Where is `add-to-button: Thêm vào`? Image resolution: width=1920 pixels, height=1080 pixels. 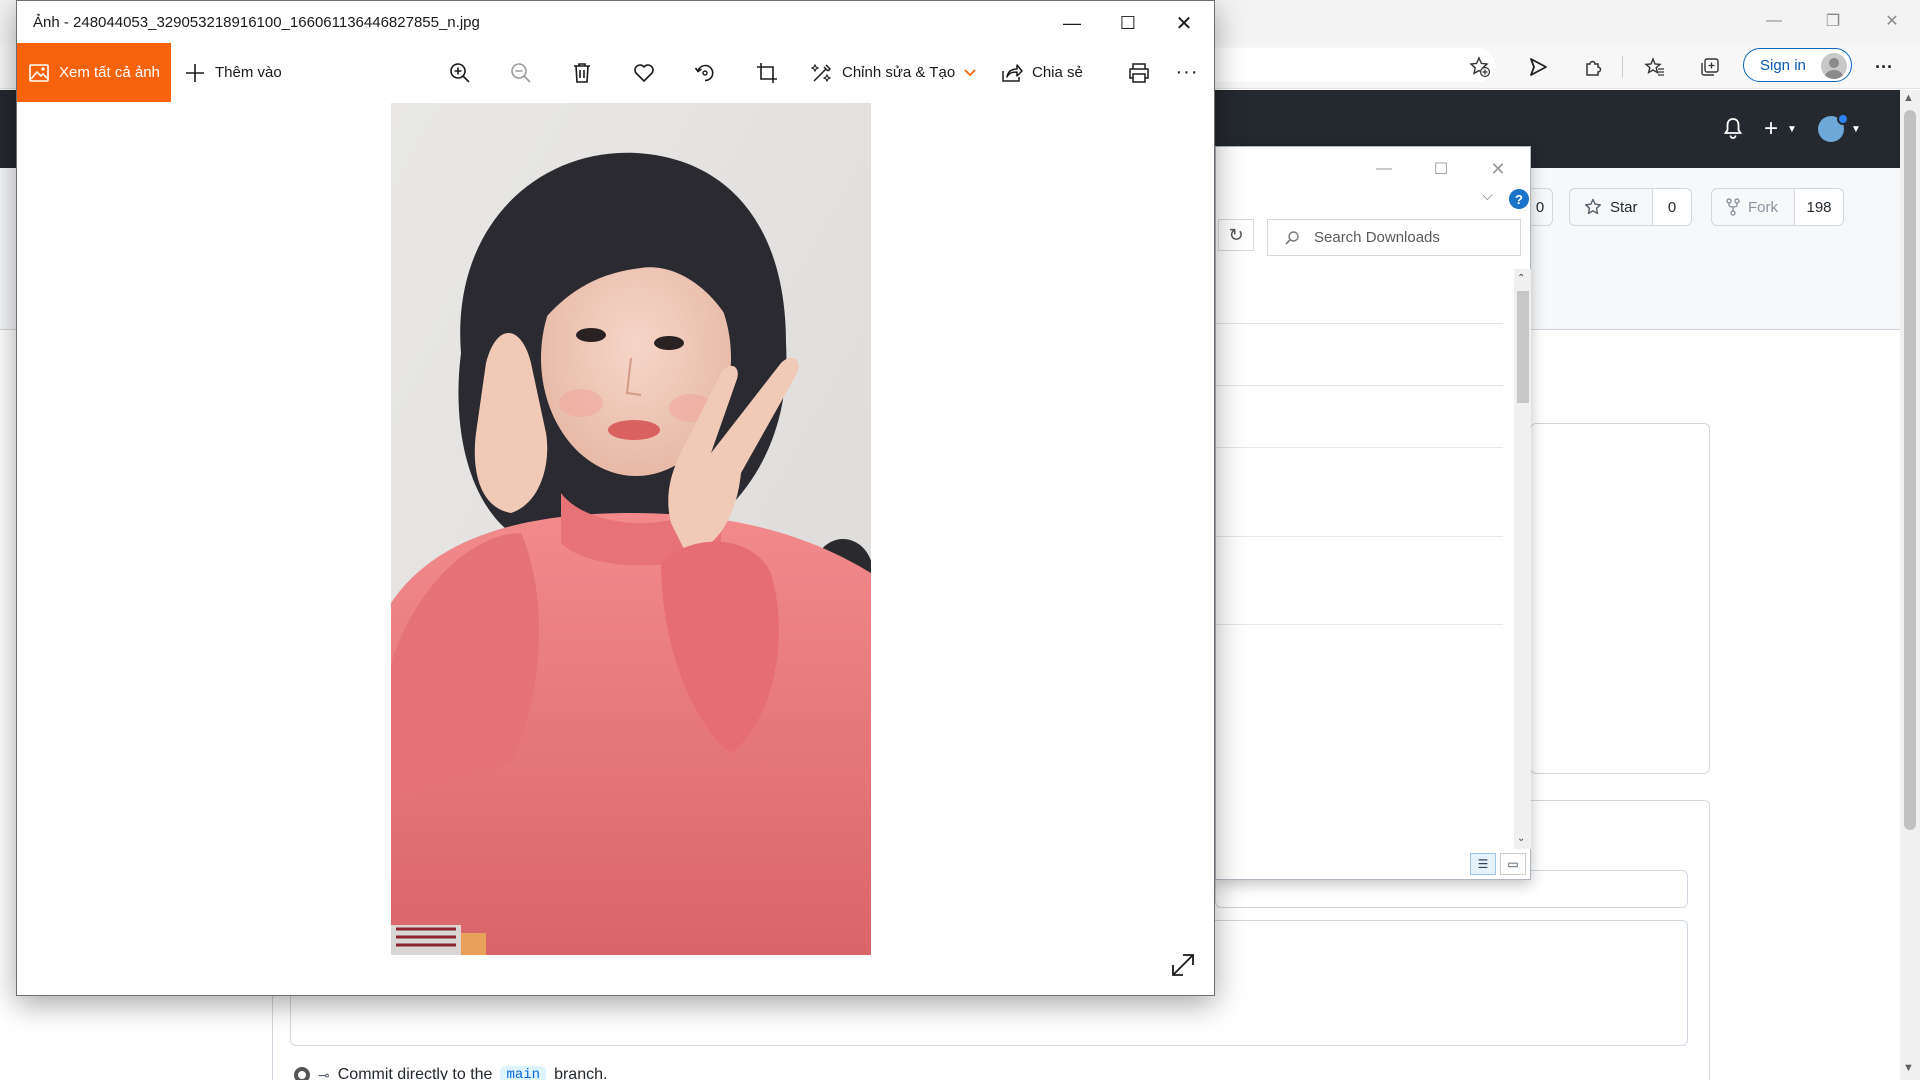
add-to-button: Thêm vào is located at coordinates (233, 72).